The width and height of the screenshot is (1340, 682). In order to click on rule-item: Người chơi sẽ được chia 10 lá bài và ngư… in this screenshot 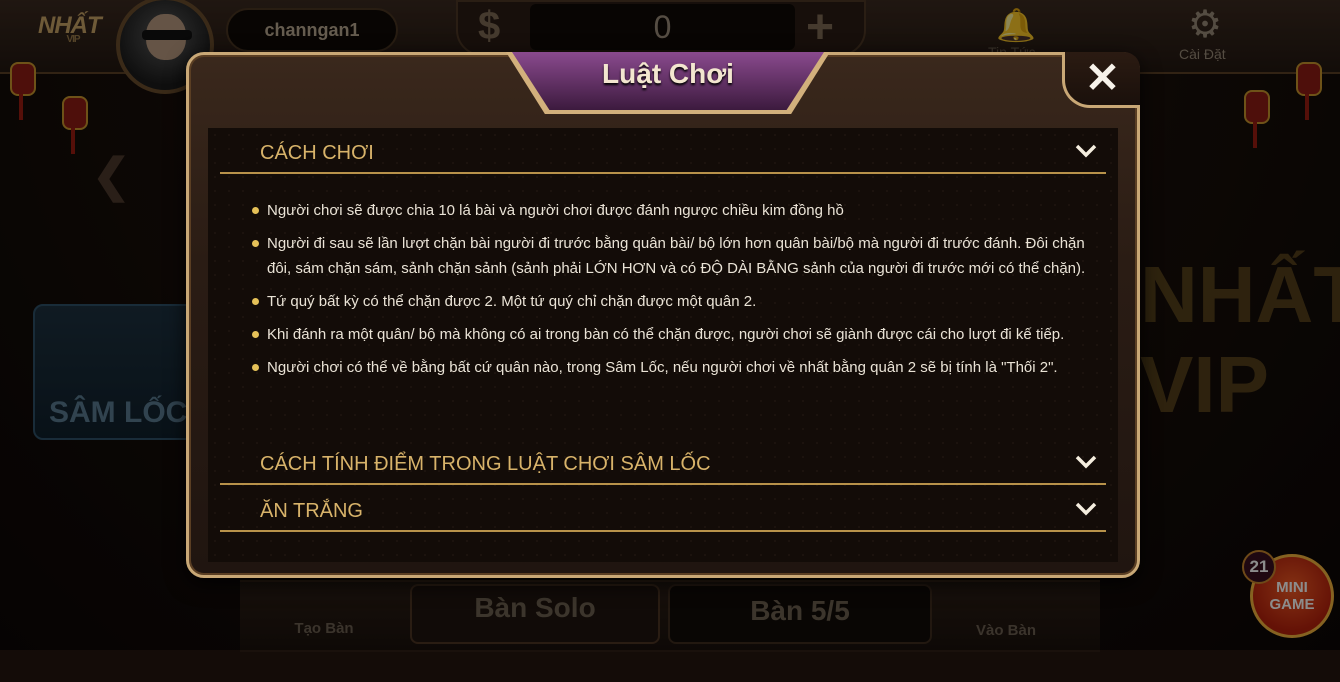, I will do `click(678, 210)`.